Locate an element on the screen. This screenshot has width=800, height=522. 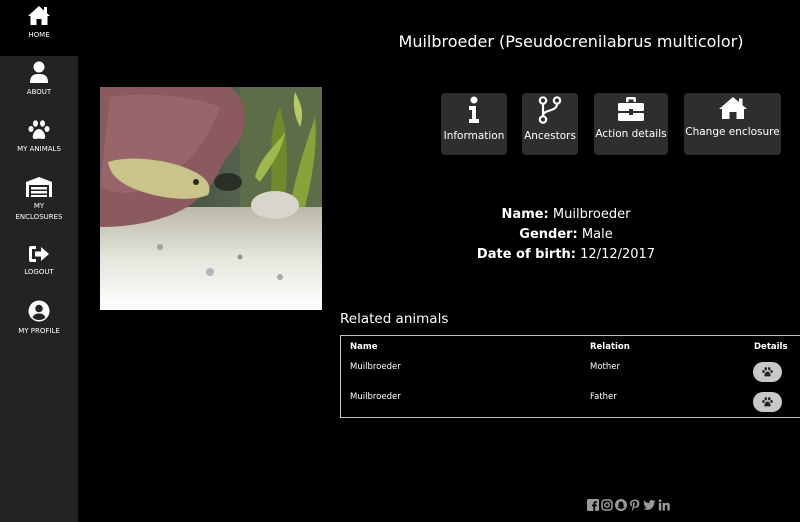
table-row: Muilbroeder Father is located at coordinates (570, 406).